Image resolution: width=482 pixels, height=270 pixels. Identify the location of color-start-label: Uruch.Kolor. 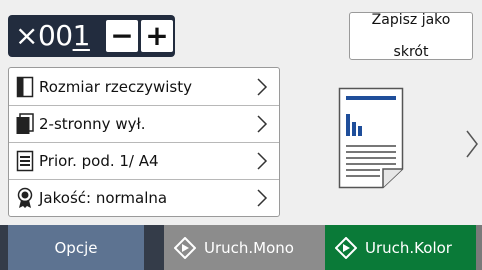
(408, 247).